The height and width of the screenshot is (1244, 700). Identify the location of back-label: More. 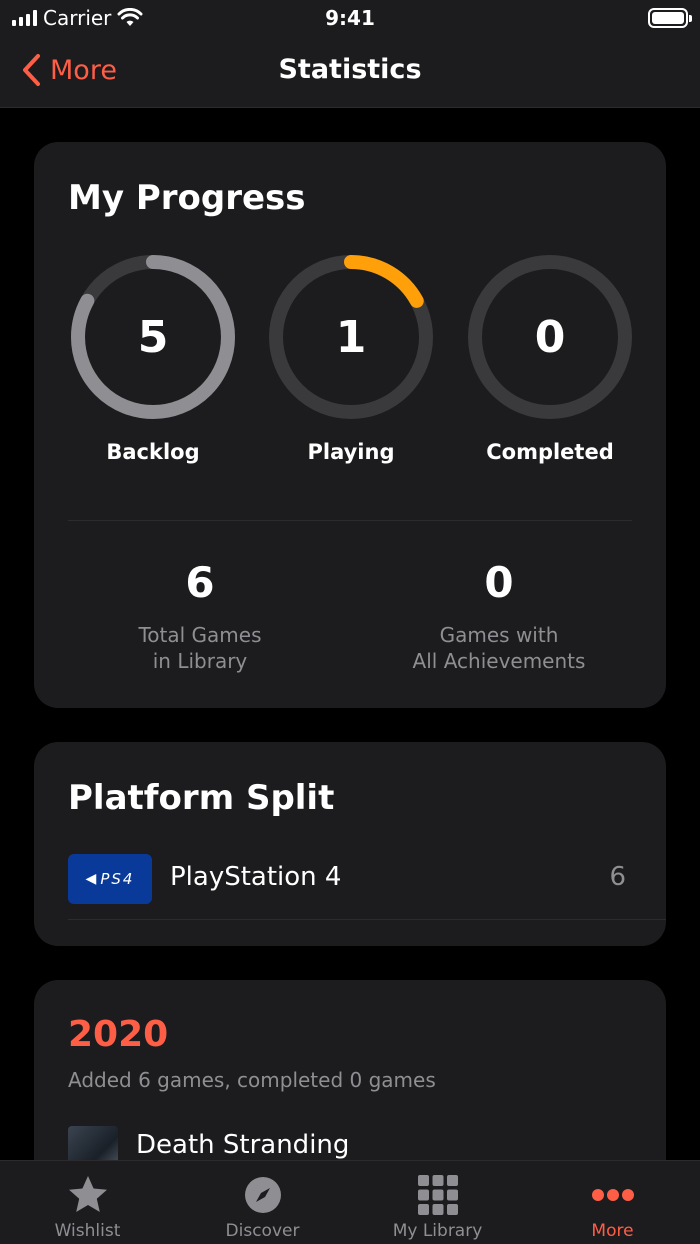
(83, 70).